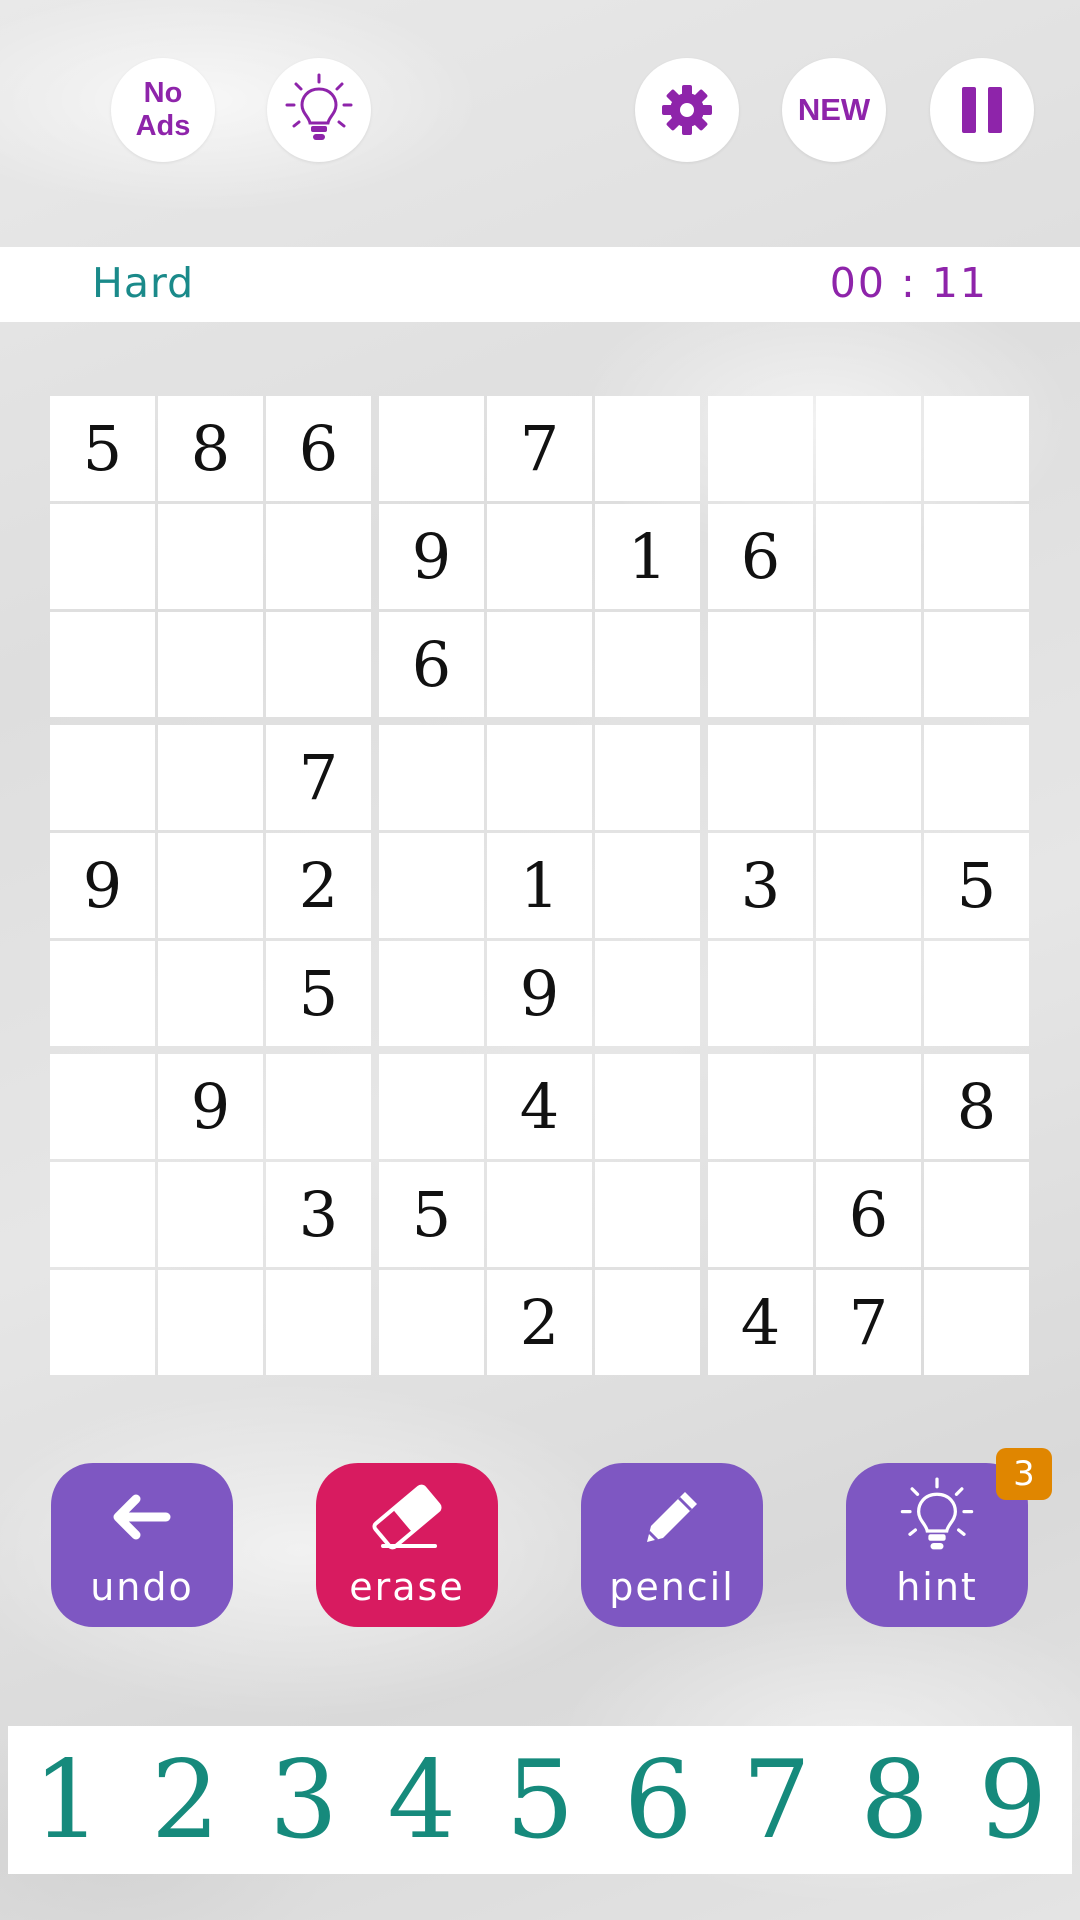 This screenshot has height=1920, width=1080. I want to click on number-key-6: 6, so click(658, 1800).